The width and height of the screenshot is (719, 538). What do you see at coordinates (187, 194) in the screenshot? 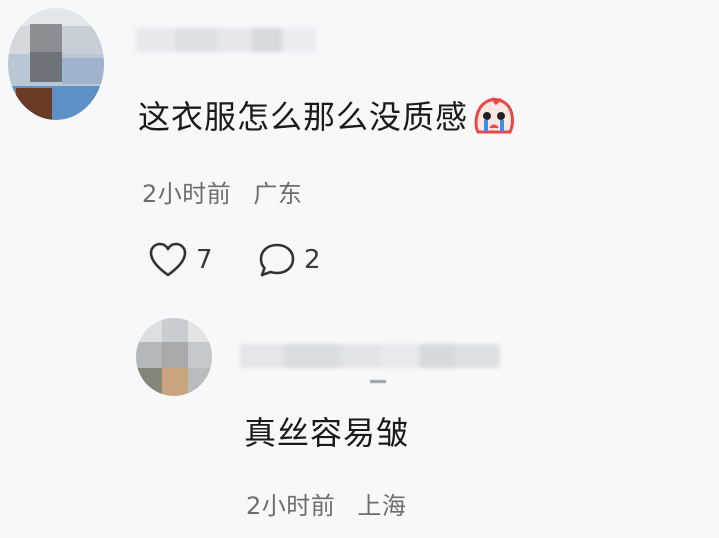
I see `comment-time: 2小时前` at bounding box center [187, 194].